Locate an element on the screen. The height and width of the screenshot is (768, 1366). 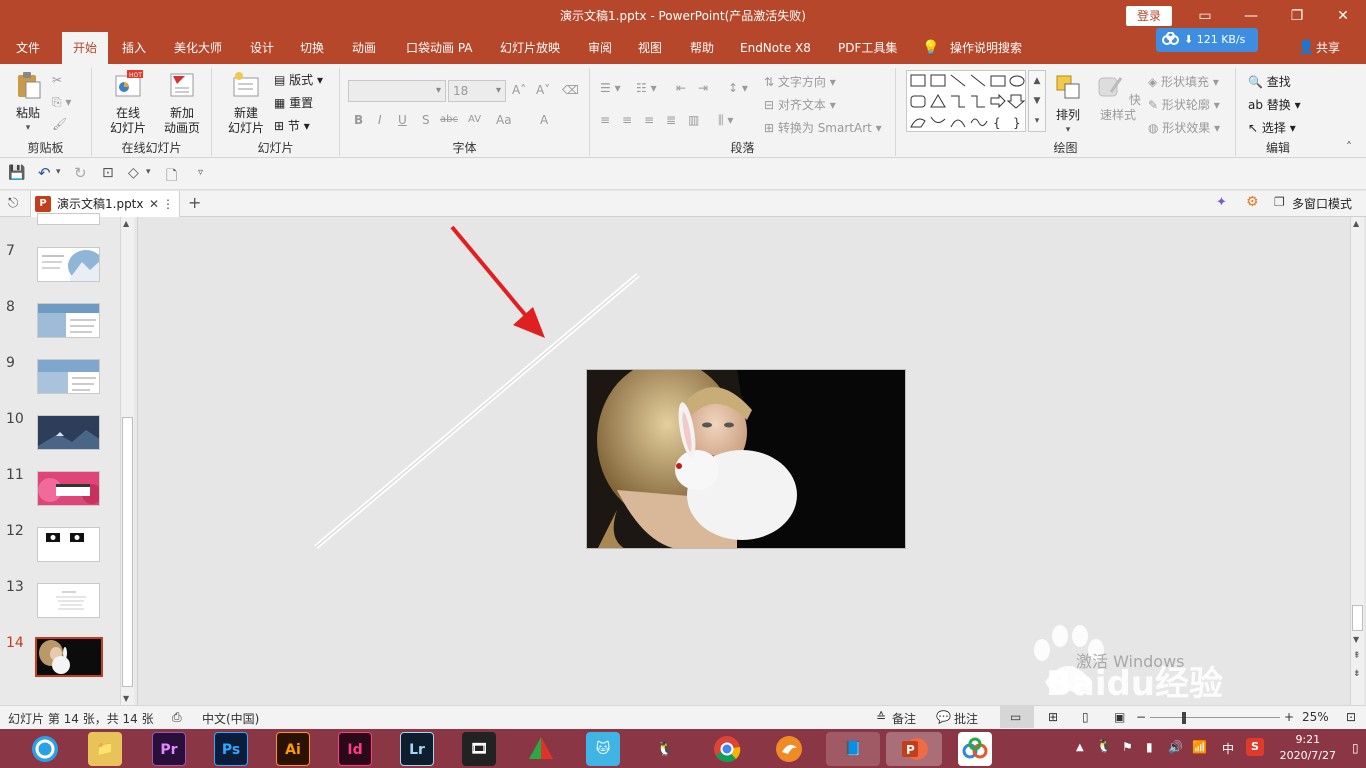
thumbnail-scrollbar: ▲ ▼ is located at coordinates (127, 461).